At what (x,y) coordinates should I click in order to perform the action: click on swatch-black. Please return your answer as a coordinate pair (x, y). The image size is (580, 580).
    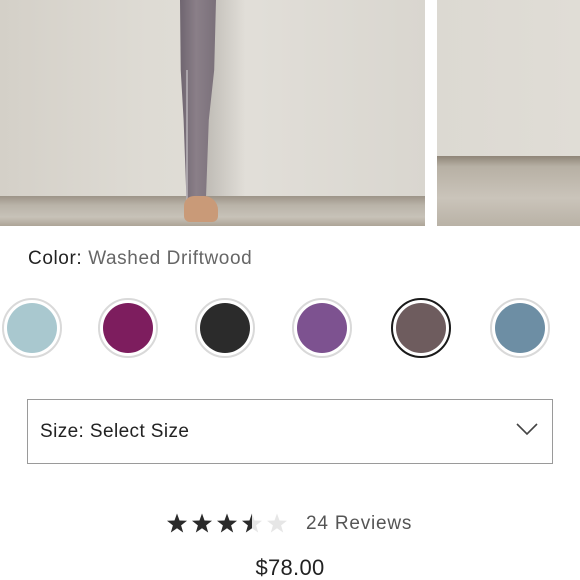
    Looking at the image, I should click on (225, 328).